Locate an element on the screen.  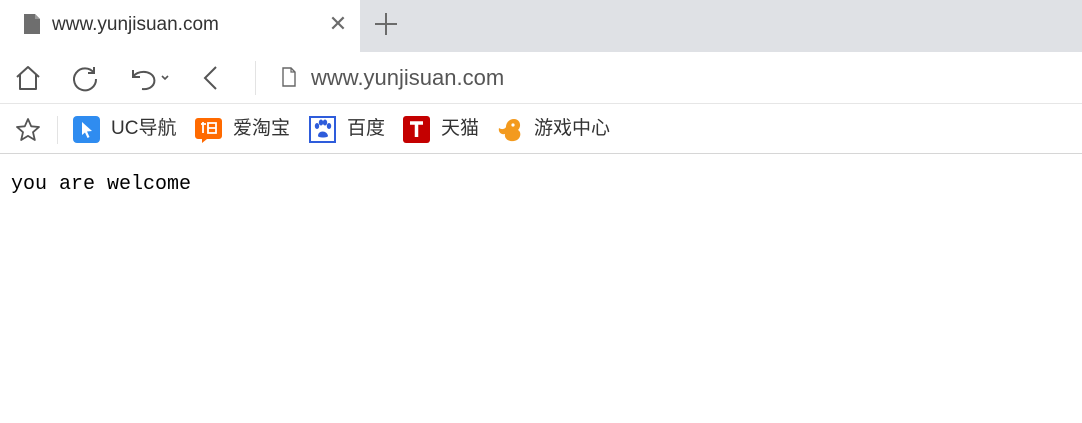
game-squirrel-icon is located at coordinates (509, 129).